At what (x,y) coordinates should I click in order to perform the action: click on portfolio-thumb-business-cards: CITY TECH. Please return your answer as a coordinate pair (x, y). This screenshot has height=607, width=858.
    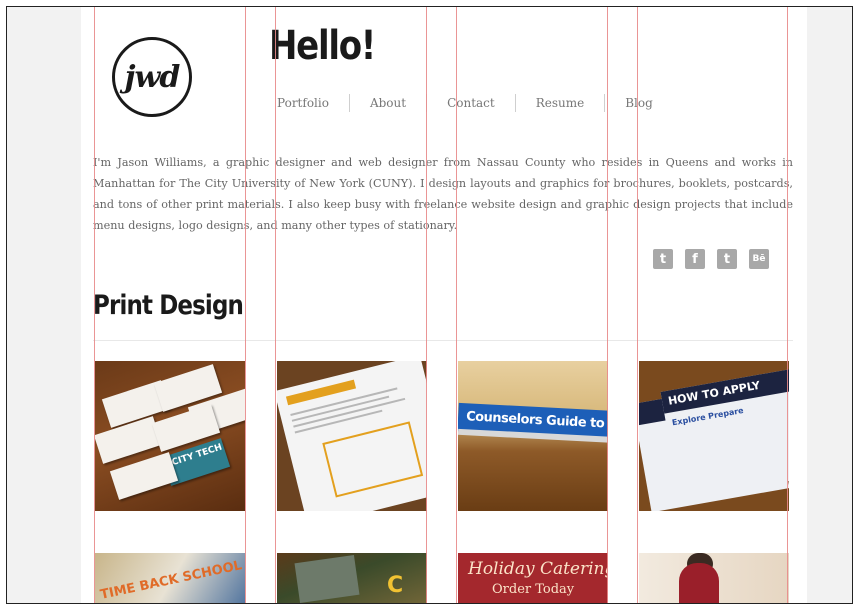
    Looking at the image, I should click on (170, 436).